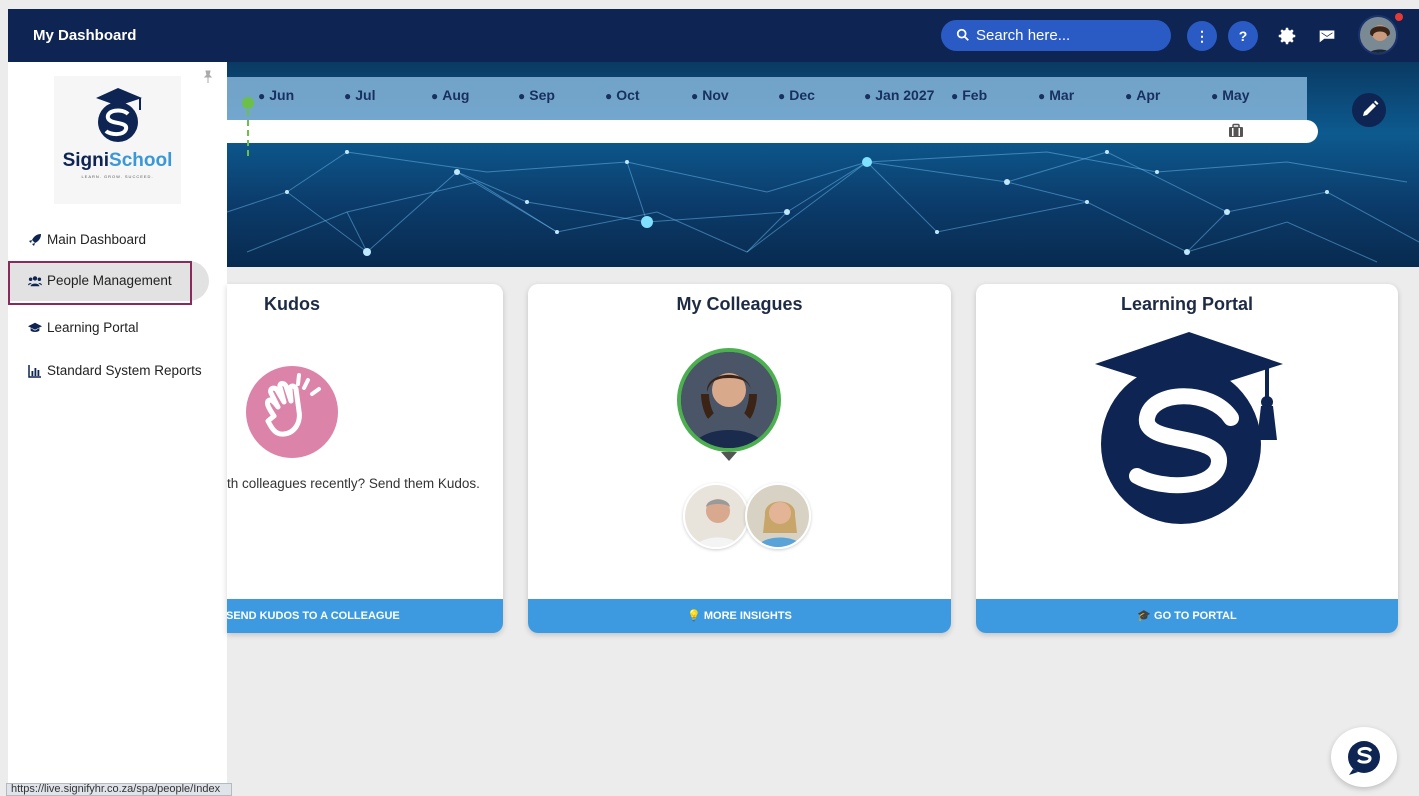 This screenshot has height=796, width=1419. What do you see at coordinates (1399, 17) in the screenshot?
I see `notification-badge` at bounding box center [1399, 17].